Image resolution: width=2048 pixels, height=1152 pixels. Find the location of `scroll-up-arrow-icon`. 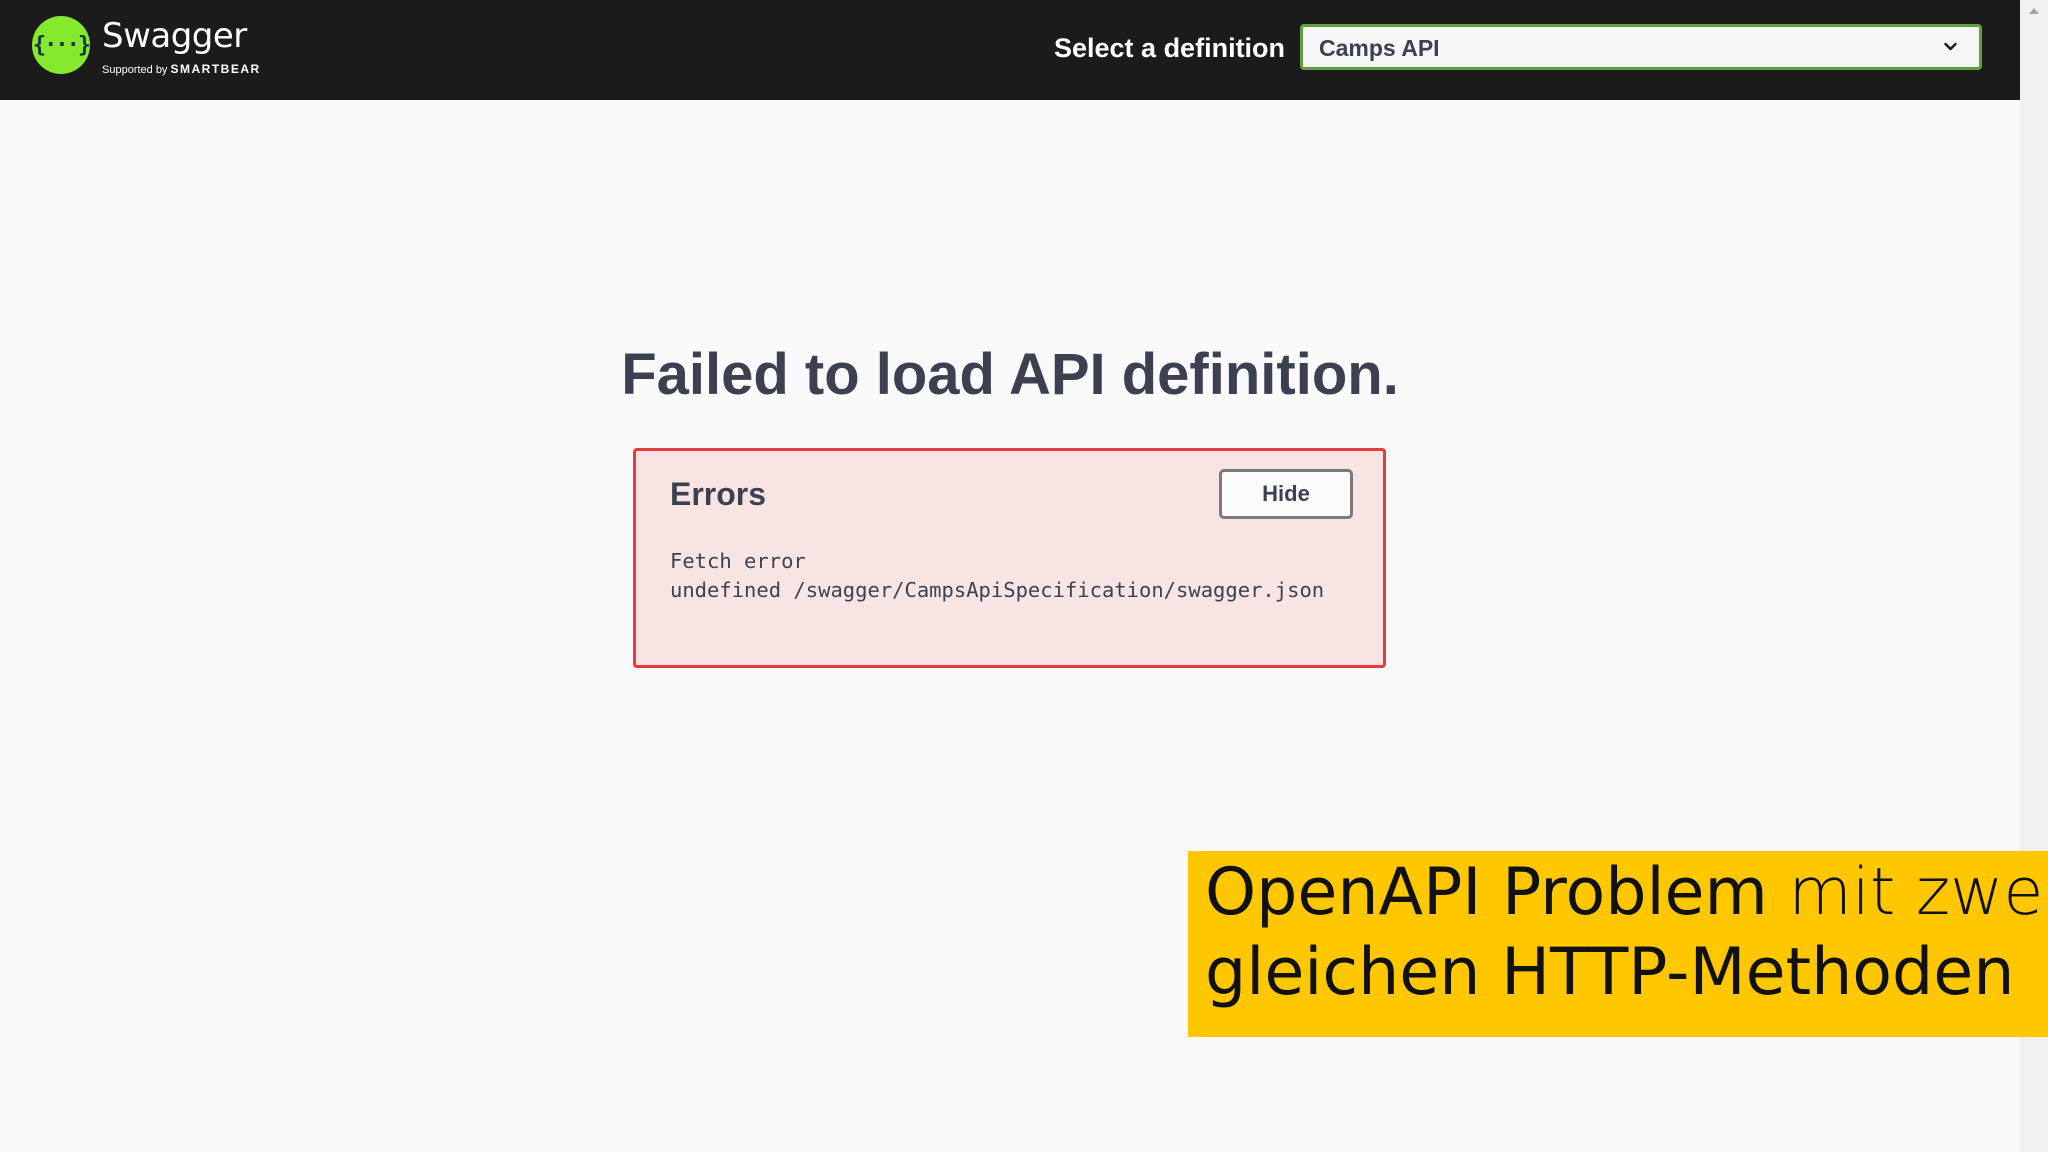

scroll-up-arrow-icon is located at coordinates (2034, 11).